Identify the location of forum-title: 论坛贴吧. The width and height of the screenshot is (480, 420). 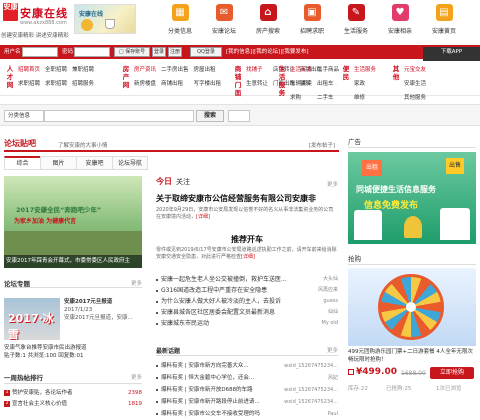
(20, 143).